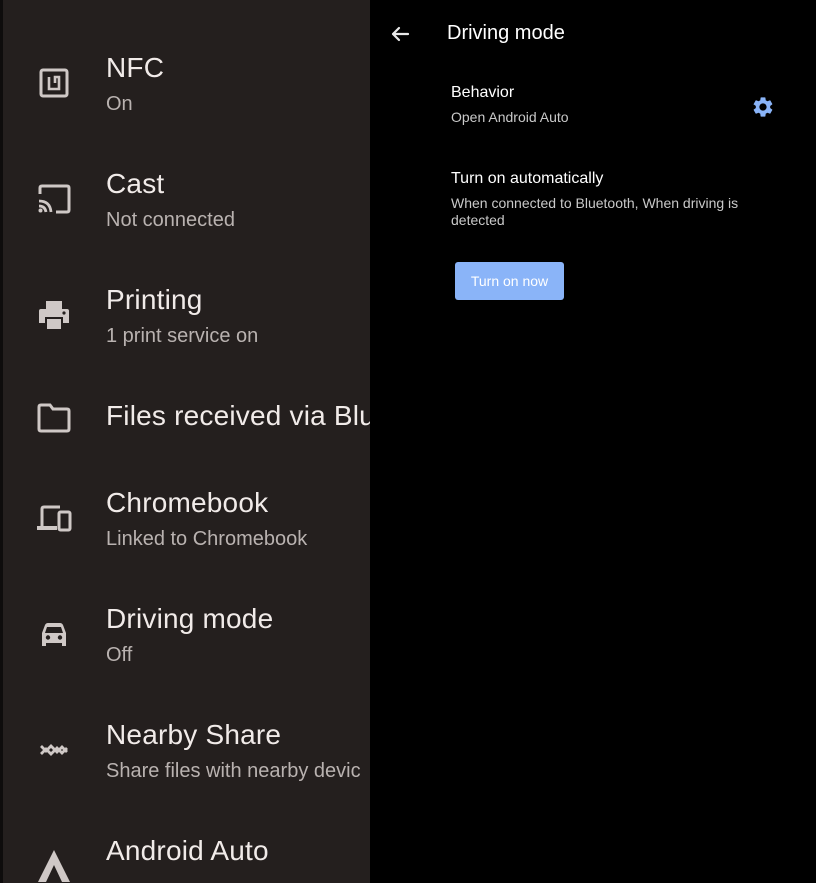  What do you see at coordinates (187, 502) in the screenshot?
I see `pref-title: Chromebook` at bounding box center [187, 502].